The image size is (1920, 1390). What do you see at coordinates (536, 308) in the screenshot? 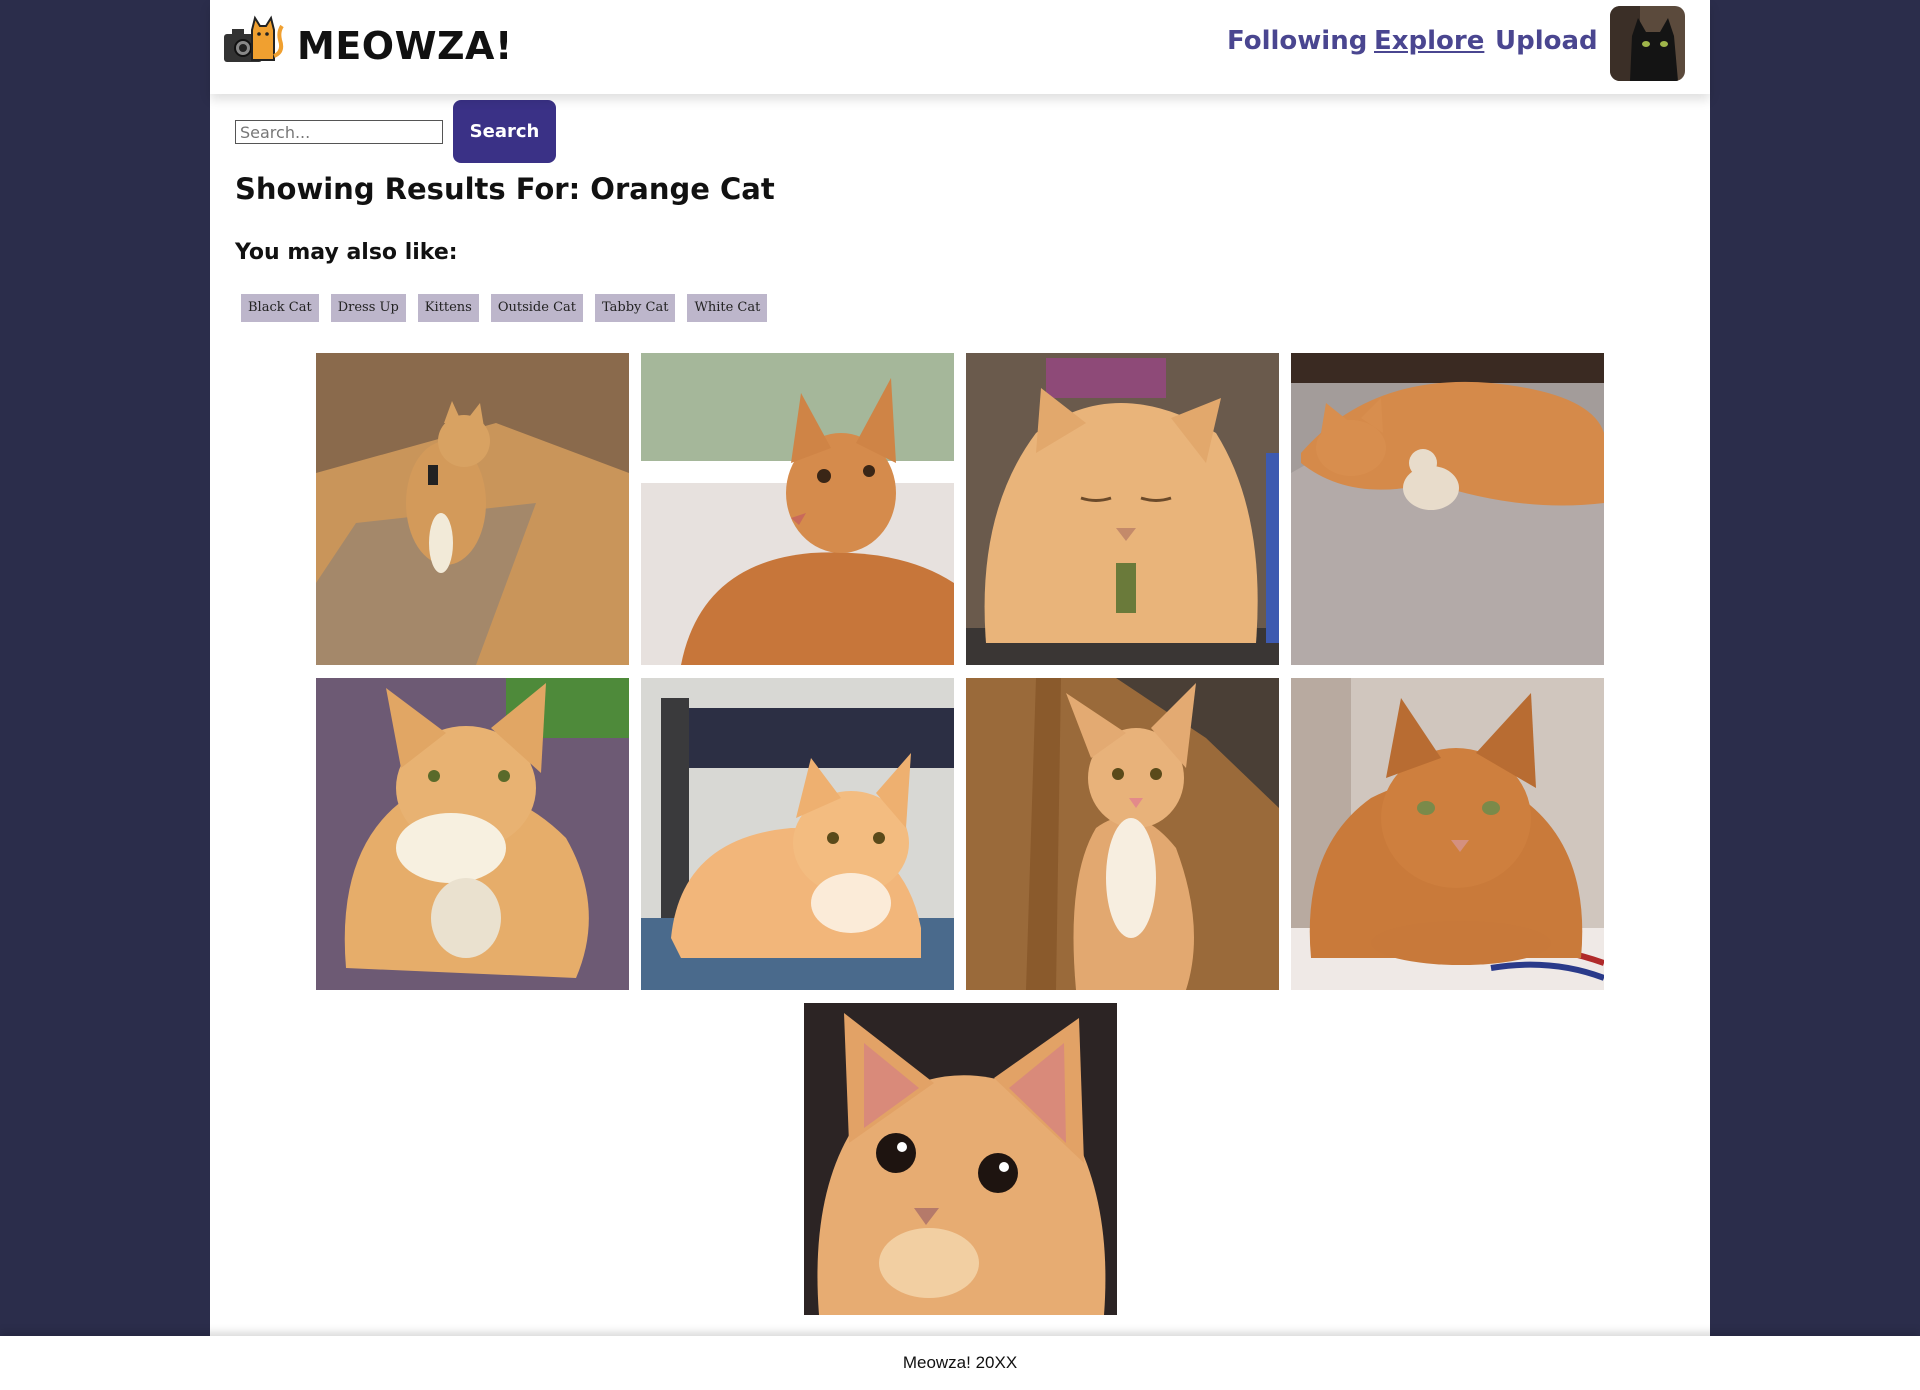
I see `tag-outside-cat: Outside Cat` at bounding box center [536, 308].